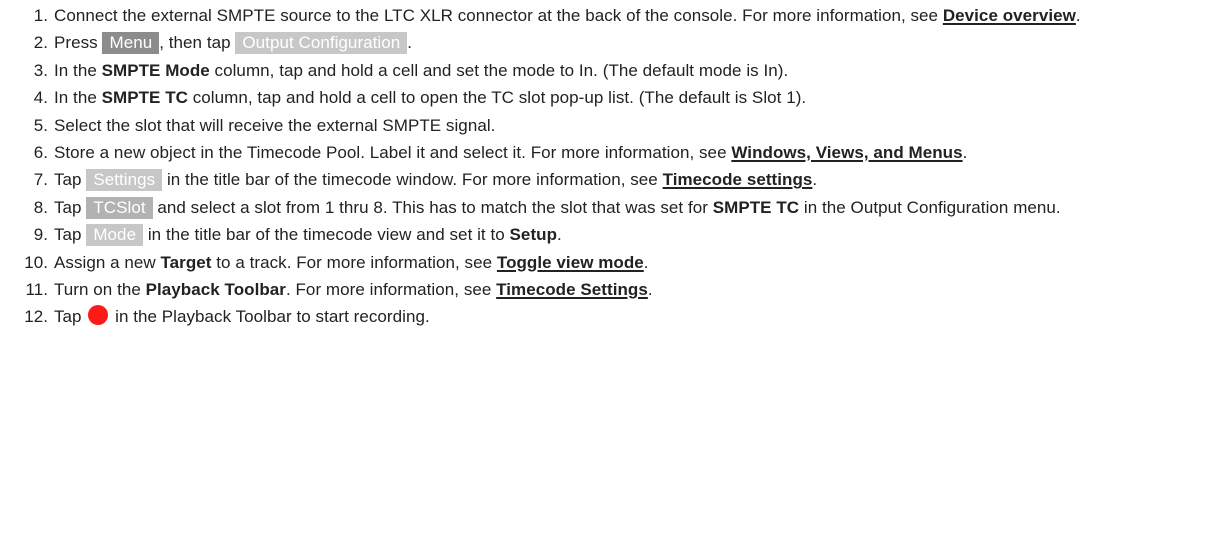 The image size is (1207, 541). I want to click on link-timecode-settings: Timecode settings, so click(738, 179).